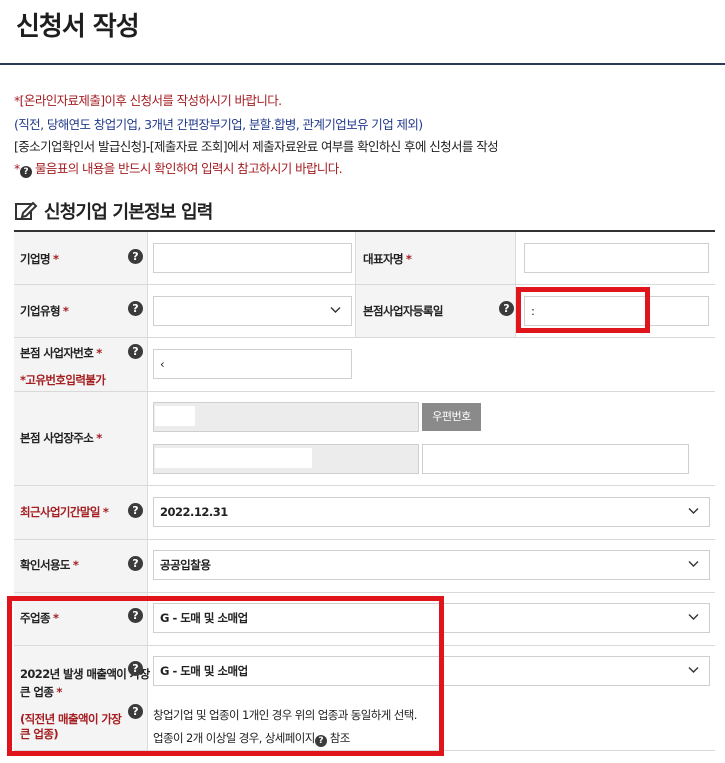 The image size is (725, 763). Describe the element at coordinates (252, 258) in the screenshot. I see `company-name-field` at that location.